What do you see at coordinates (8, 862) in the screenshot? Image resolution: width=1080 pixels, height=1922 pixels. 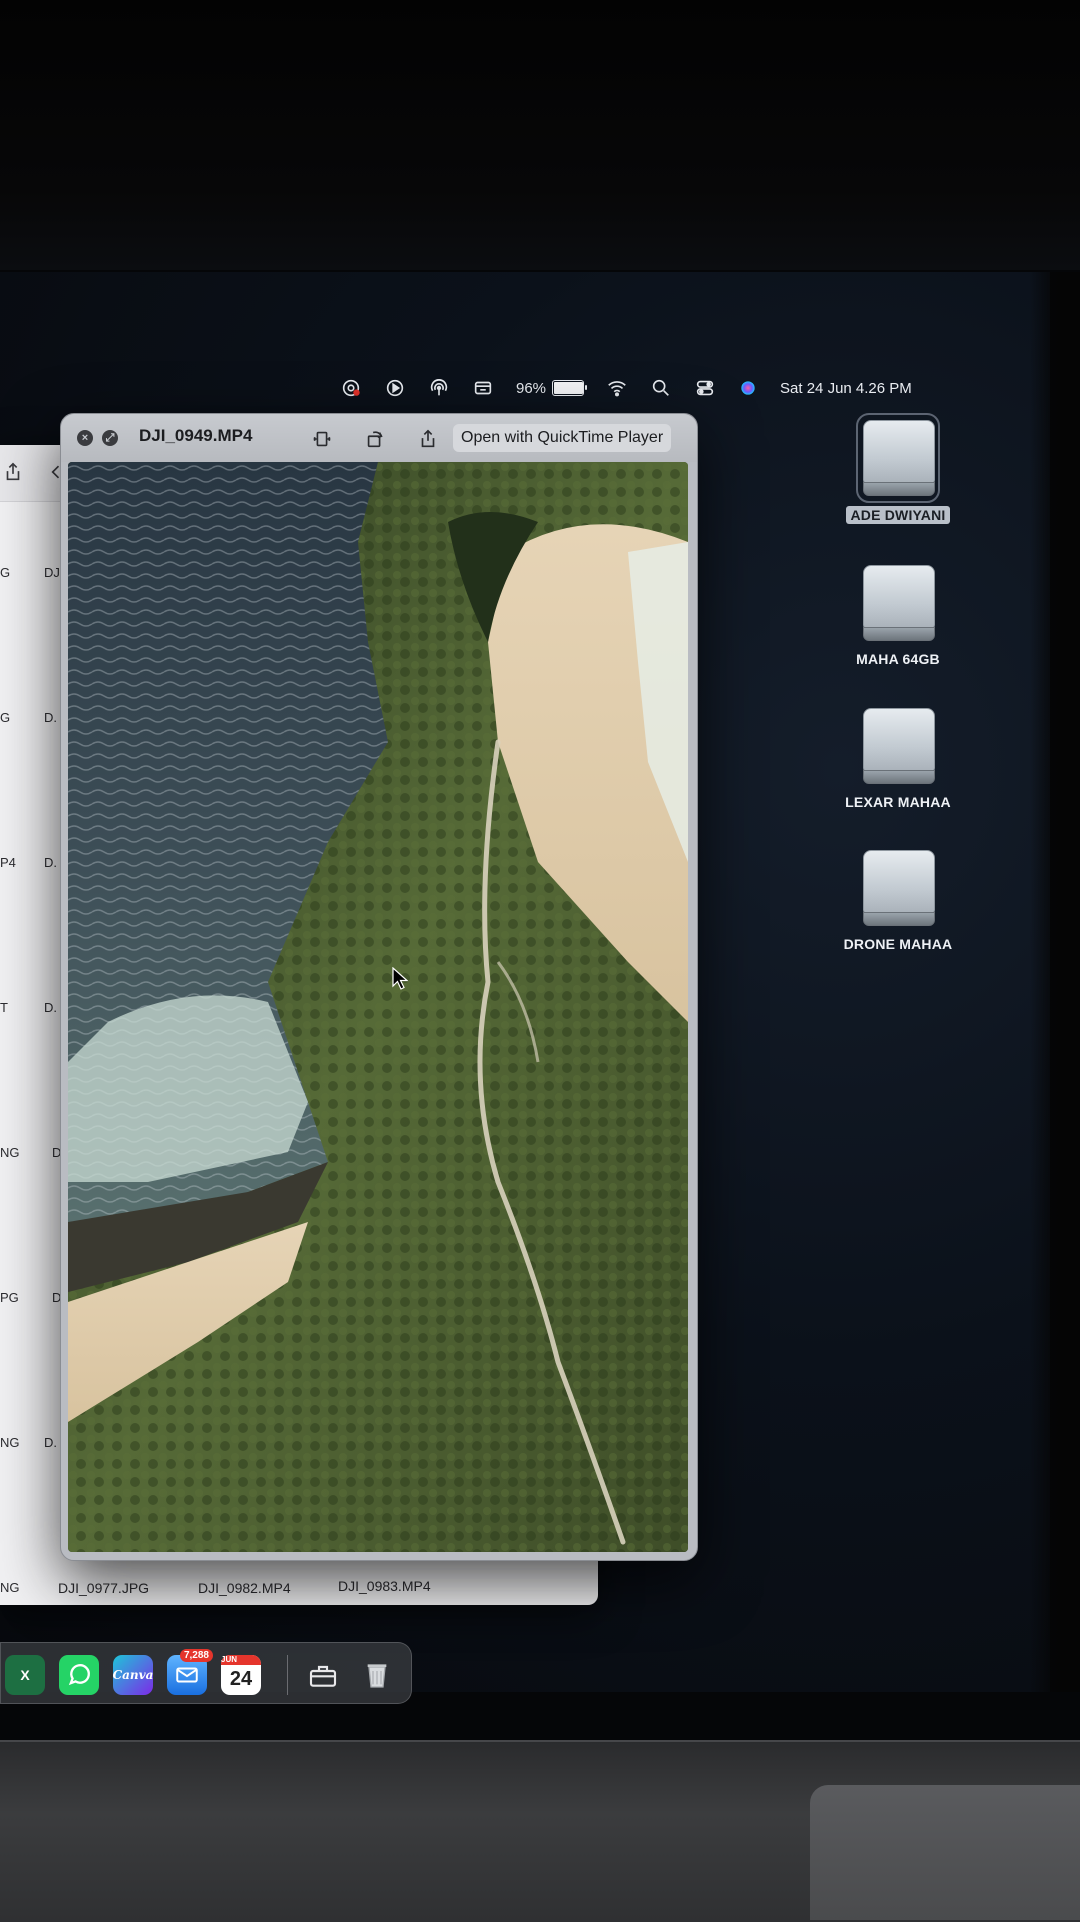 I see `file-label: P4` at bounding box center [8, 862].